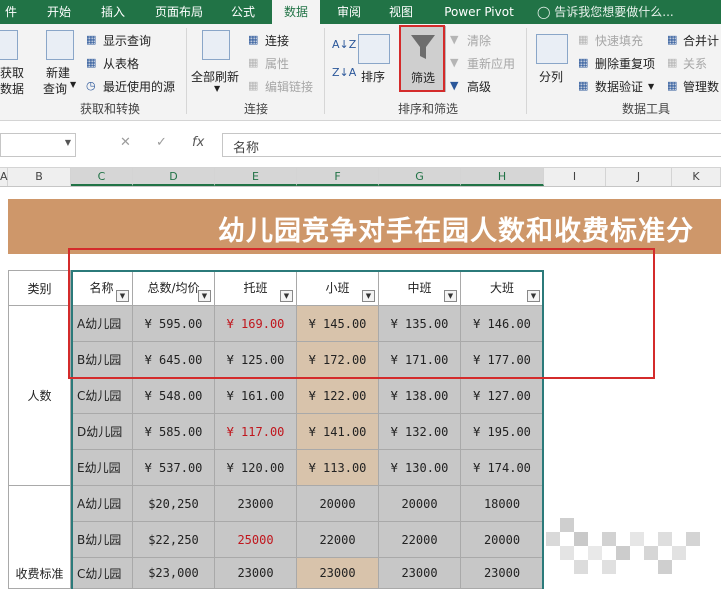 This screenshot has height=589, width=721. I want to click on column-header: F, so click(338, 177).